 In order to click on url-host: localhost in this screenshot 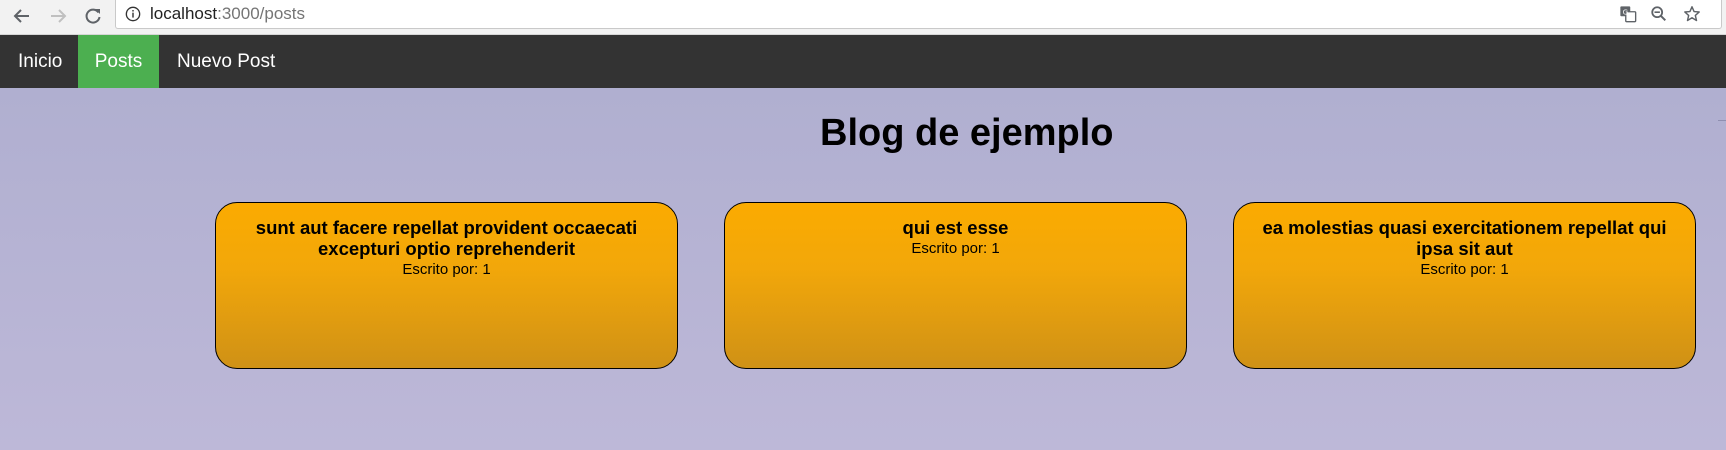, I will do `click(184, 13)`.